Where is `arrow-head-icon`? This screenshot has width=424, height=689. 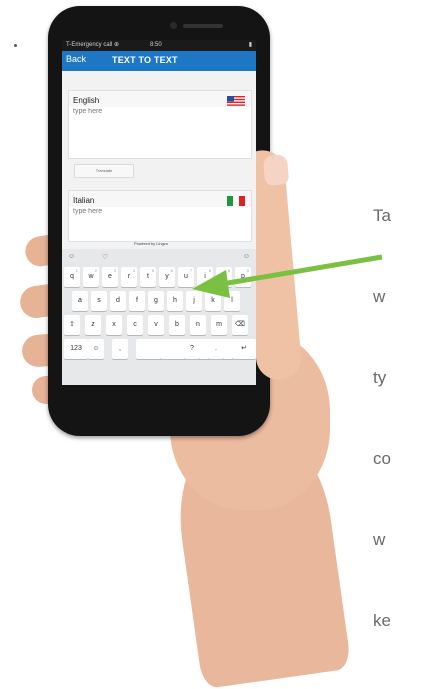 arrow-head-icon is located at coordinates (211, 284).